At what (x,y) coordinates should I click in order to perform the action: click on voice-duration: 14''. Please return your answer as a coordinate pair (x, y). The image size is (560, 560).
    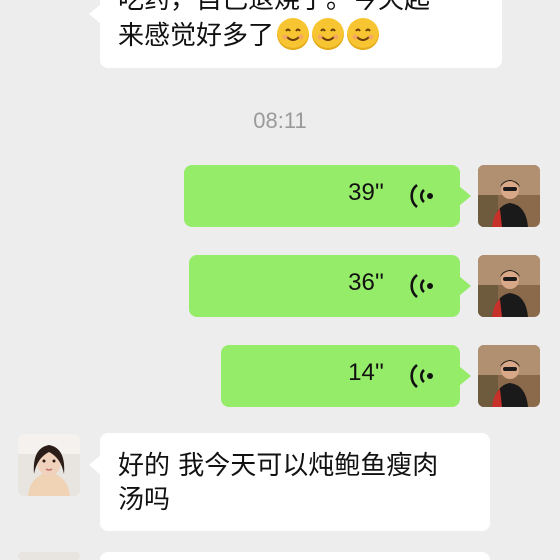
    Looking at the image, I should click on (366, 372).